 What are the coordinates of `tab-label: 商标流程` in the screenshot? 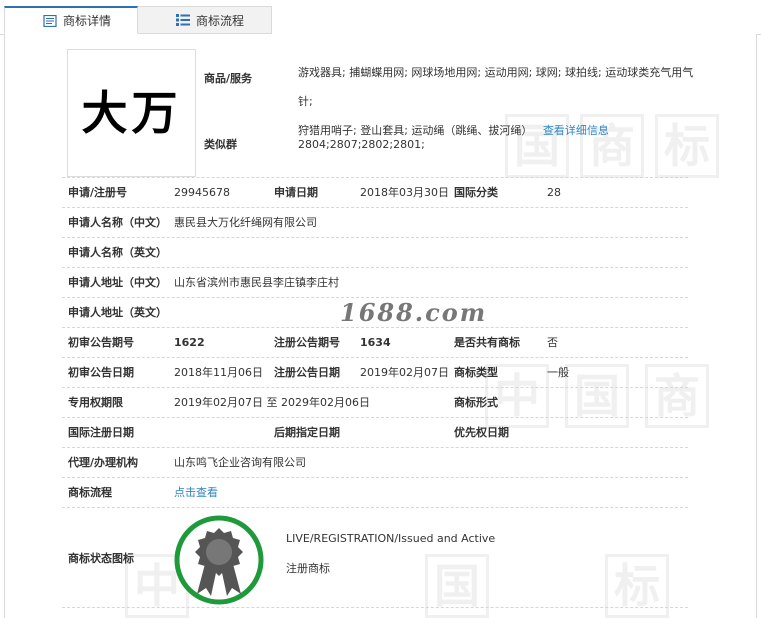 It's located at (220, 20).